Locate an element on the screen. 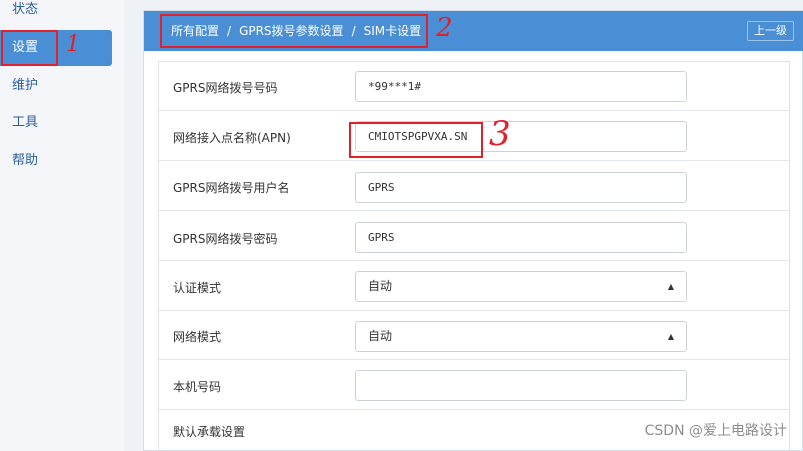 The width and height of the screenshot is (803, 451). form-row-local-number: 本机号码 is located at coordinates (474, 385).